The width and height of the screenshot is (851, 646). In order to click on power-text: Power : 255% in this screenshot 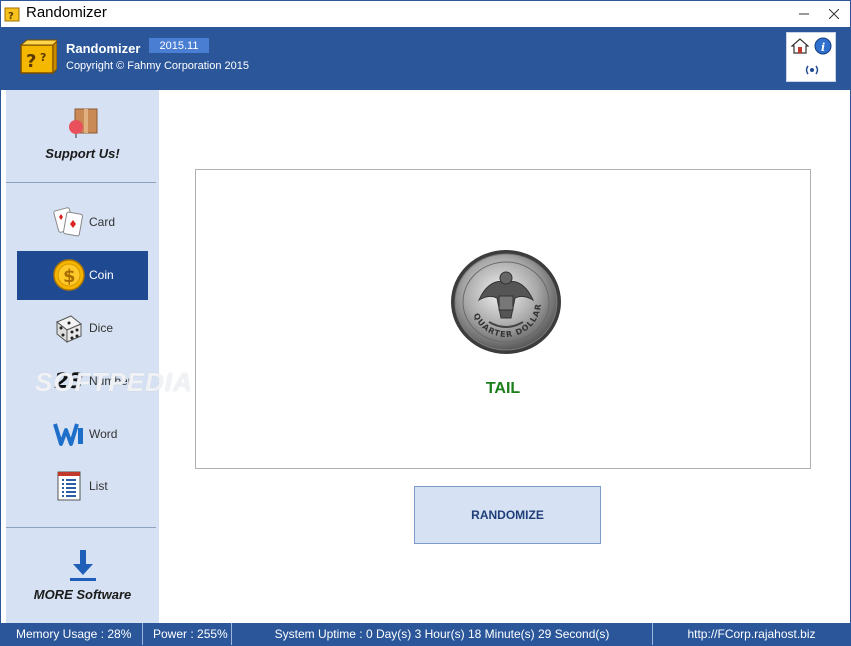, I will do `click(190, 634)`.